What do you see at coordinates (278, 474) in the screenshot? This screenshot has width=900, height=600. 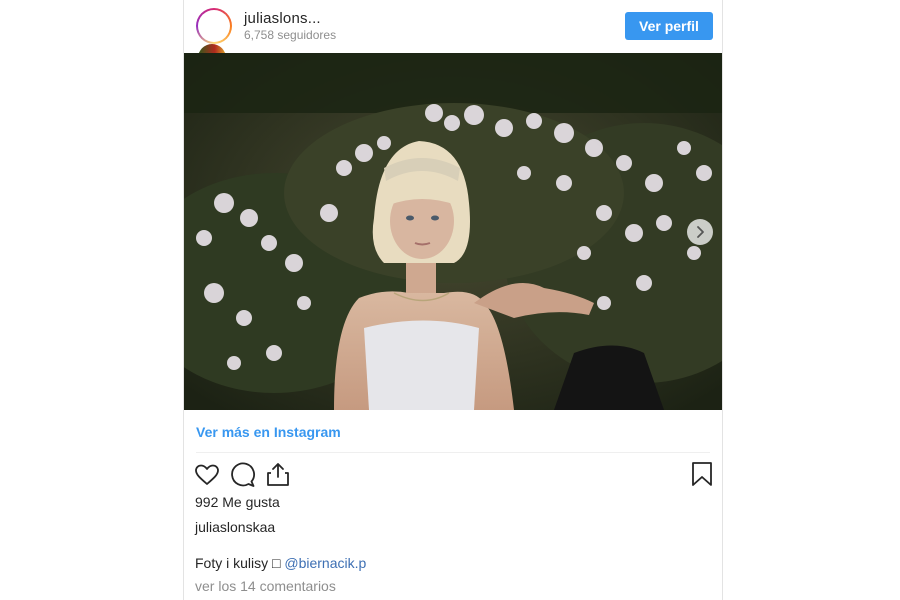 I see `share-icon` at bounding box center [278, 474].